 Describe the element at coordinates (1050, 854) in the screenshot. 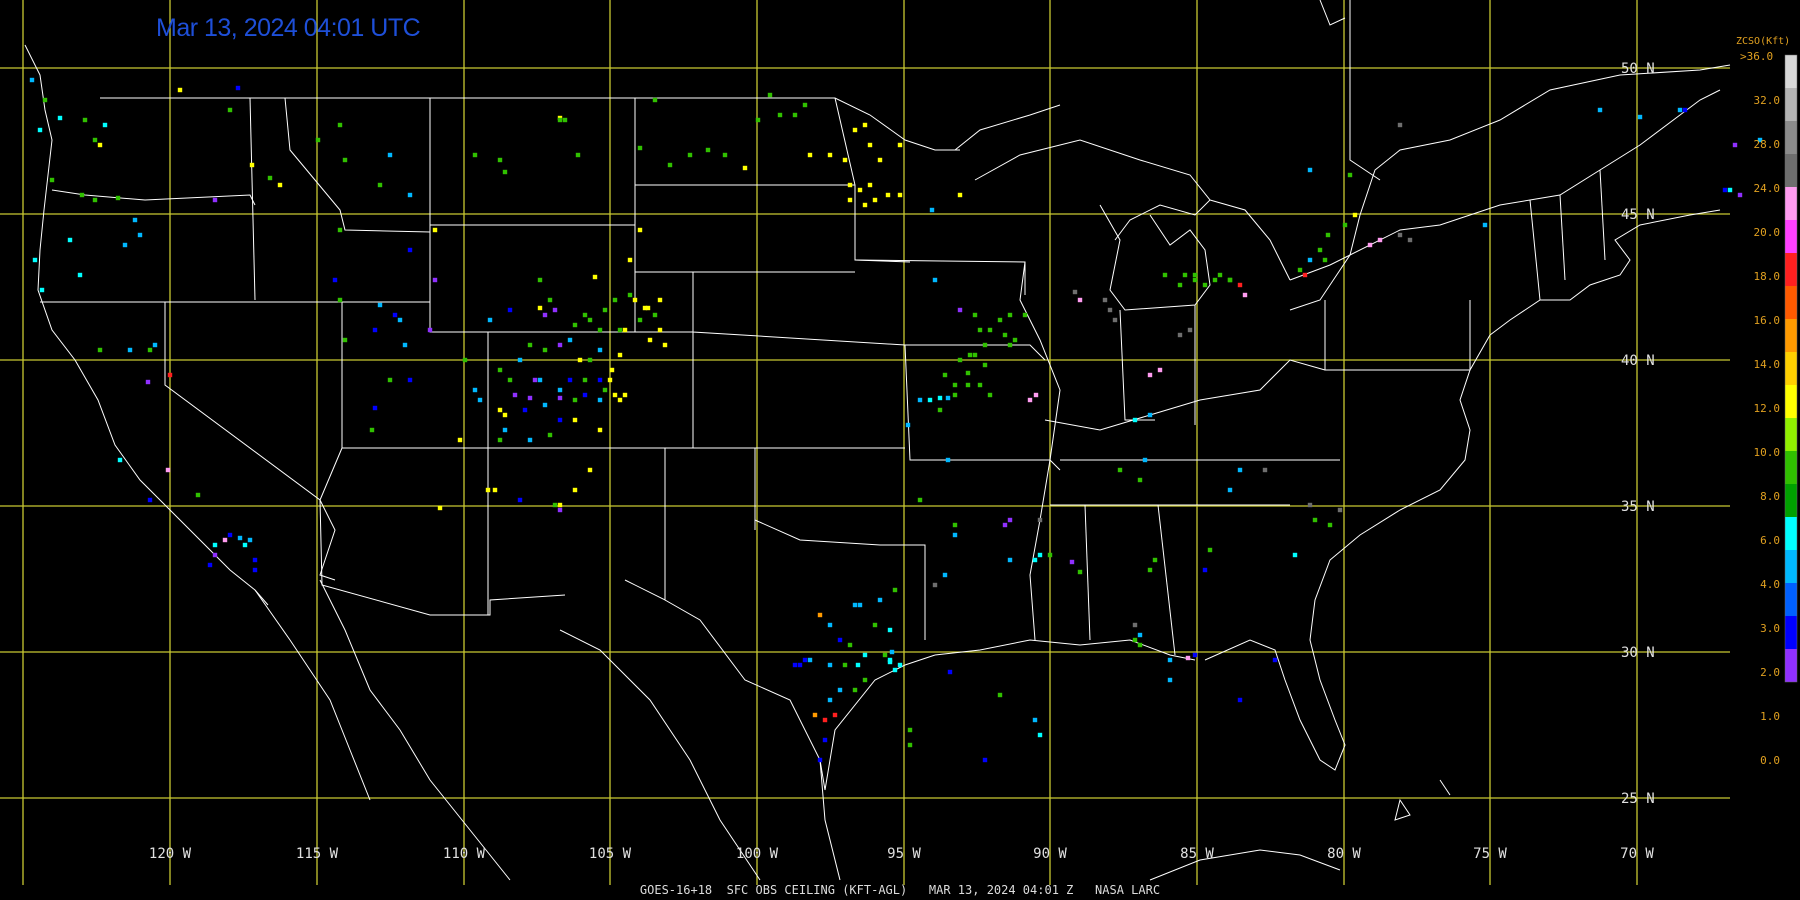

I see `longitude-label: 90 W` at that location.